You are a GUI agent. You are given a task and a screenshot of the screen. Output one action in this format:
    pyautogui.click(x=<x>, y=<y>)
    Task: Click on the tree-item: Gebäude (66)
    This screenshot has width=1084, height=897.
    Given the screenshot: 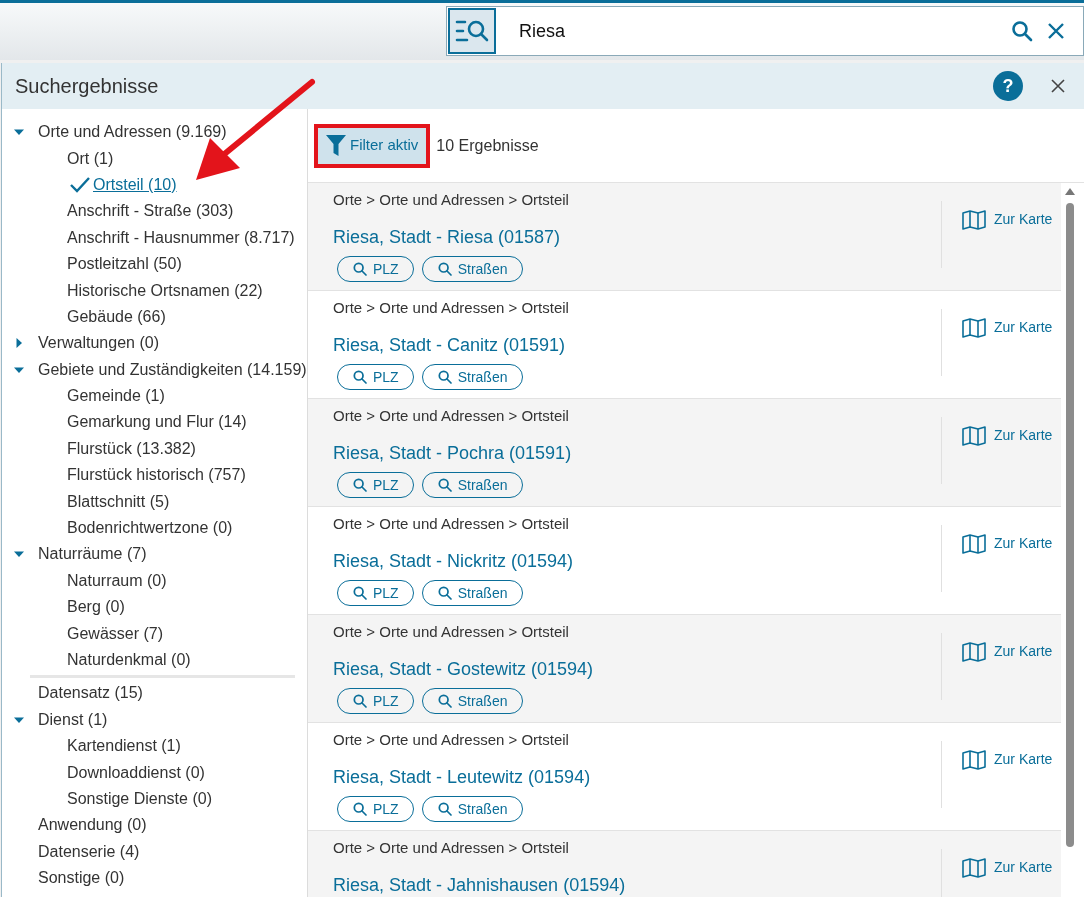 What is the action you would take?
    pyautogui.click(x=116, y=316)
    